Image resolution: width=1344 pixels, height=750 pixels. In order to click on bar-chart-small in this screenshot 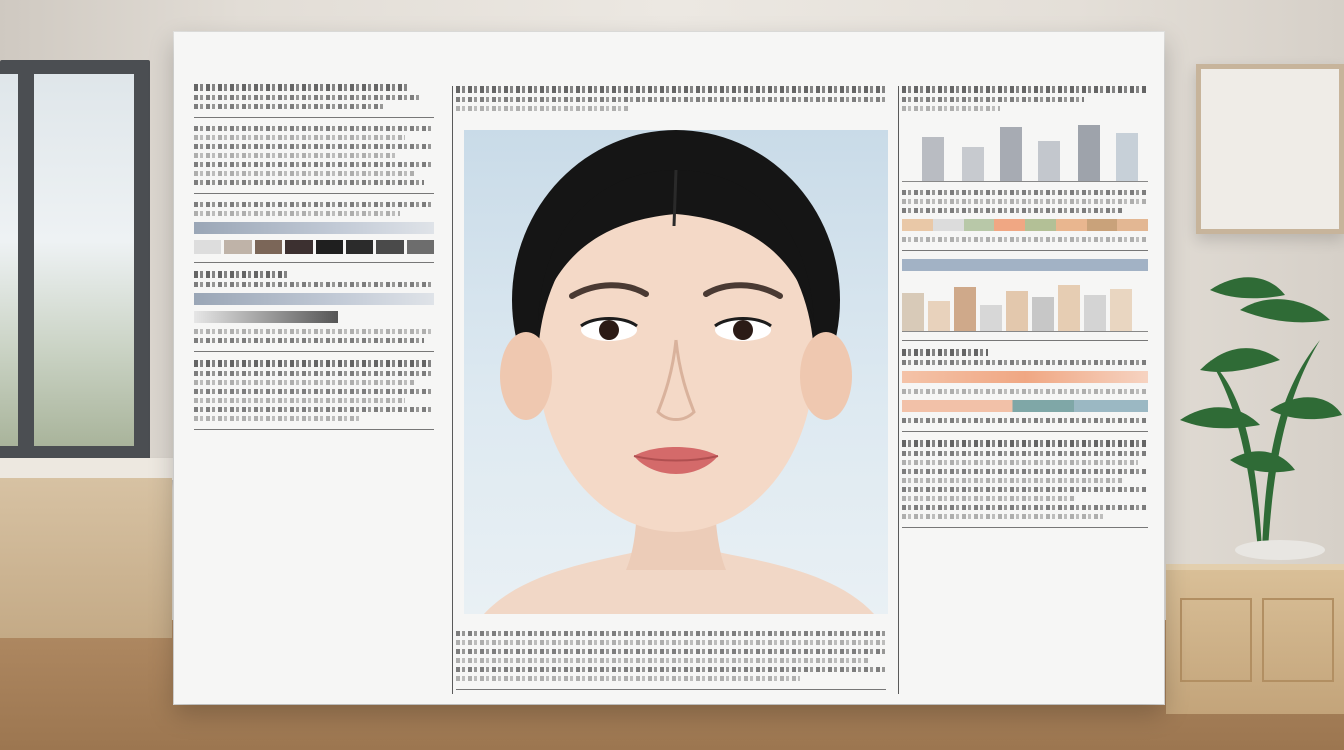, I will do `click(1025, 150)`.